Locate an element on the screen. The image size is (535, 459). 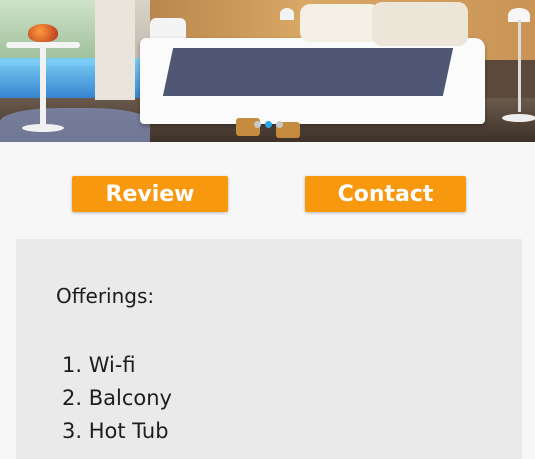
room-rug is located at coordinates (75, 125).